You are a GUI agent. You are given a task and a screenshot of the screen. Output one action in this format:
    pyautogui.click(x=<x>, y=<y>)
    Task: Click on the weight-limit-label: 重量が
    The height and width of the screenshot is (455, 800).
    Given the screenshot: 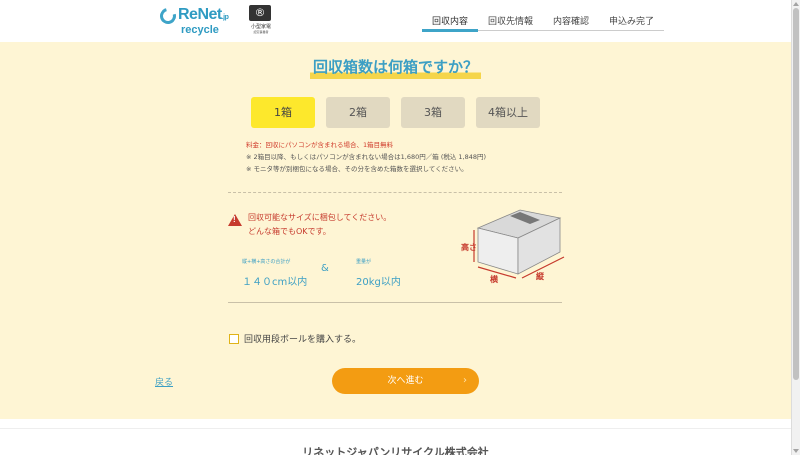 What is the action you would take?
    pyautogui.click(x=364, y=262)
    